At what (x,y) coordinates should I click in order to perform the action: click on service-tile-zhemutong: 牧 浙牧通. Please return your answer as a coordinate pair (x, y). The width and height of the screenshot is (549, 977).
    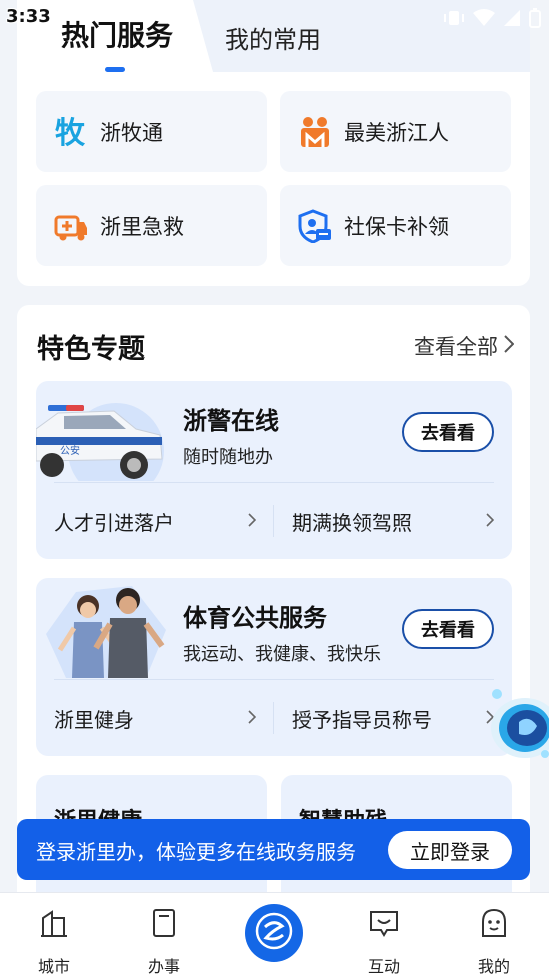
    Looking at the image, I should click on (151, 131).